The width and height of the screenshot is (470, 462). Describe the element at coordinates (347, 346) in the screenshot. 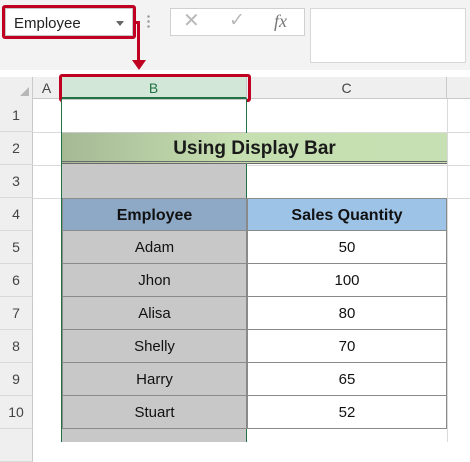

I see `cell-quantity: 70` at that location.